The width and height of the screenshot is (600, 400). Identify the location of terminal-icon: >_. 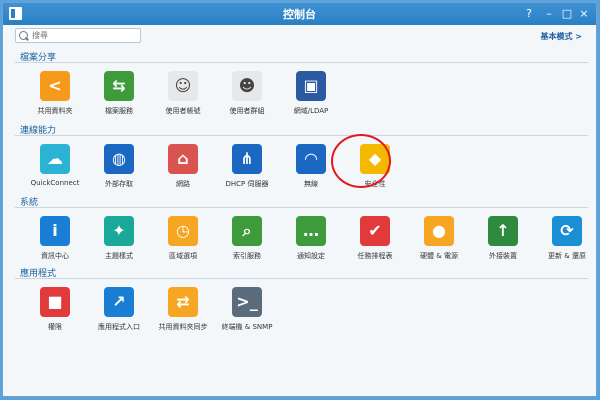
(247, 302).